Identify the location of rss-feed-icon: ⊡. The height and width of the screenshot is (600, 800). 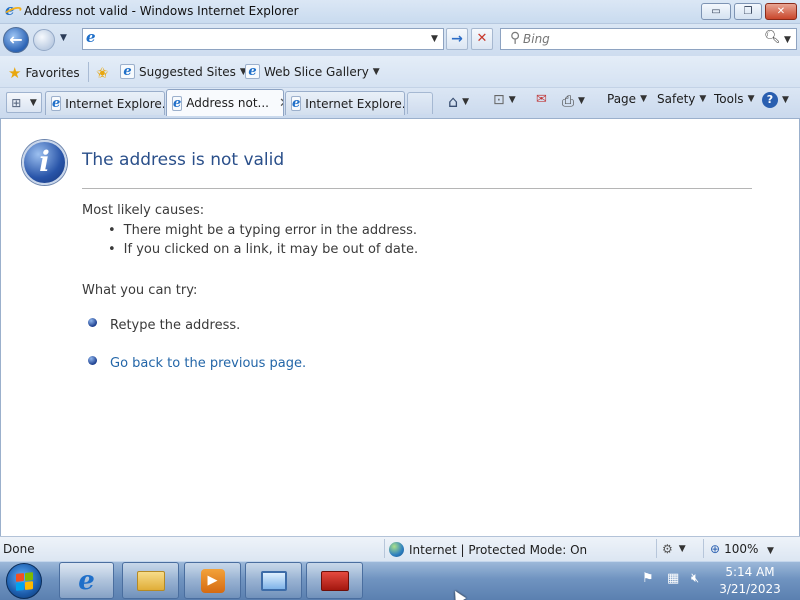
(499, 100).